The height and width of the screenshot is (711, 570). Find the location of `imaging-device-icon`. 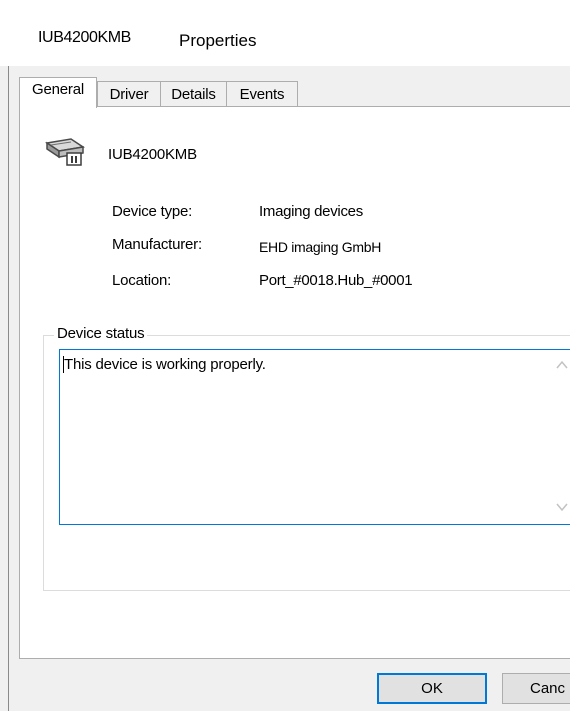

imaging-device-icon is located at coordinates (66, 152).